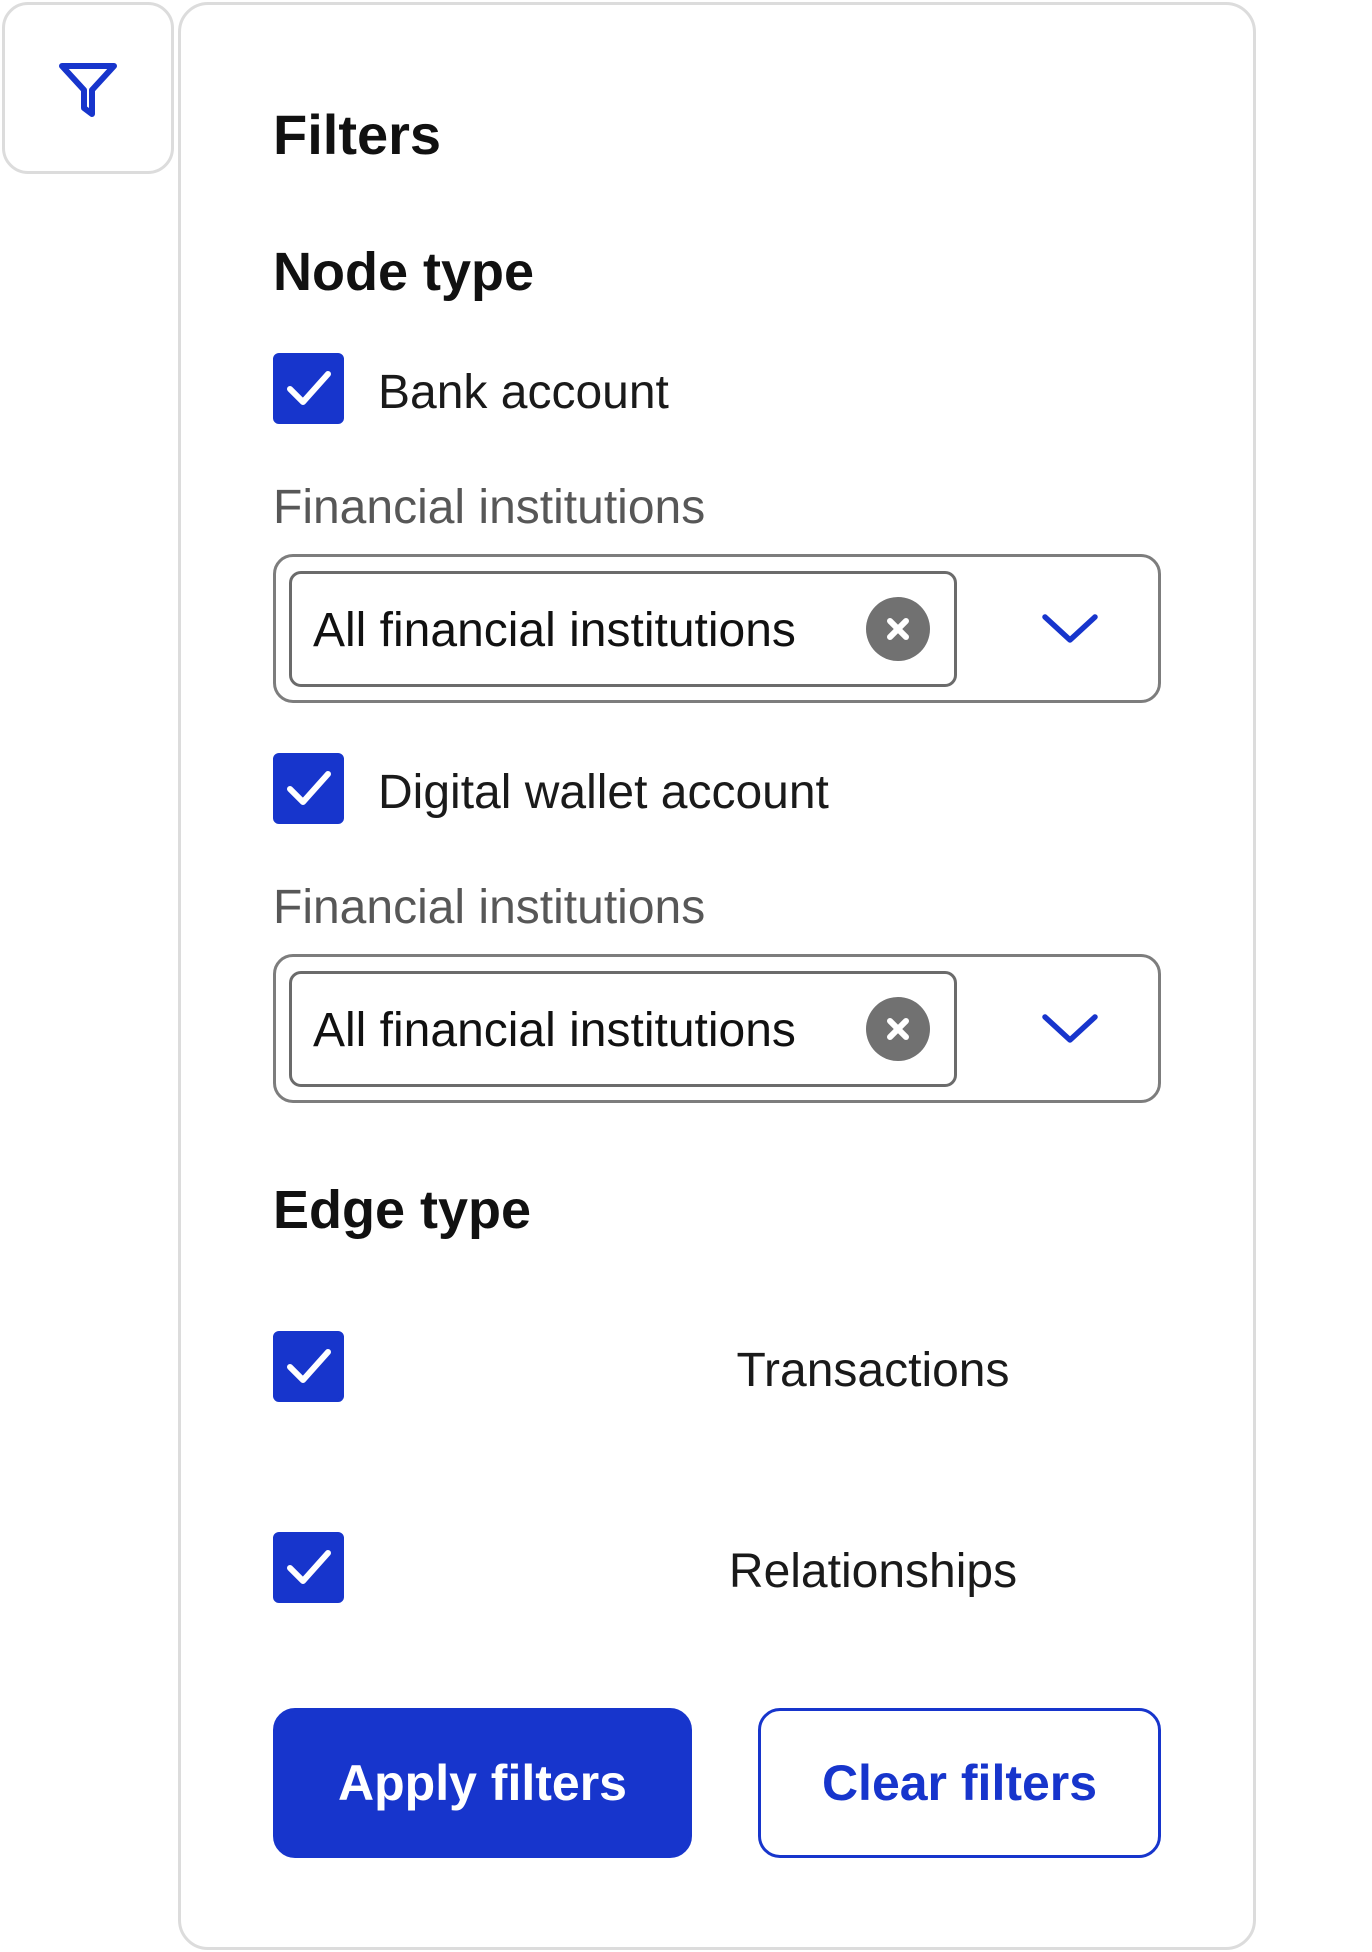  I want to click on bank-account-institutions-label: Financial institutions, so click(489, 507).